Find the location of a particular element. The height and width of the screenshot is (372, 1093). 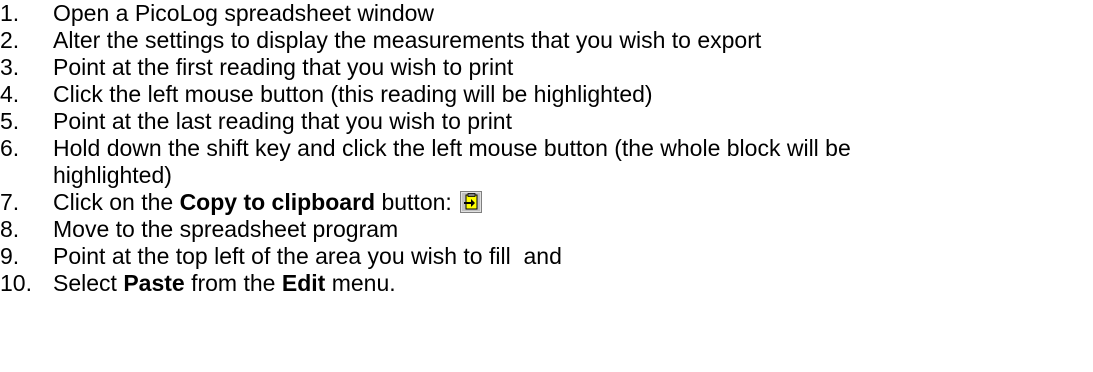

step-text-pre: Click on the is located at coordinates (116, 202).